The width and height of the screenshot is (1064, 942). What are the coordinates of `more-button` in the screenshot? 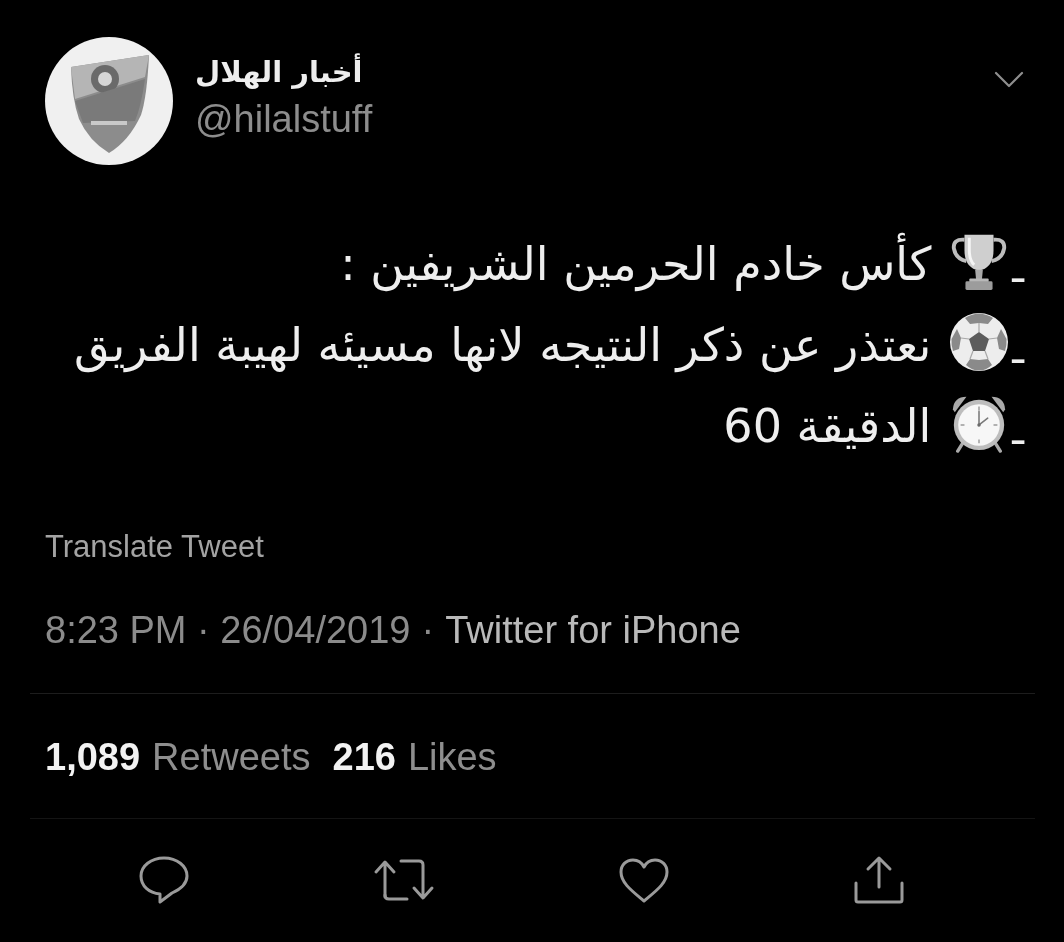 It's located at (1009, 79).